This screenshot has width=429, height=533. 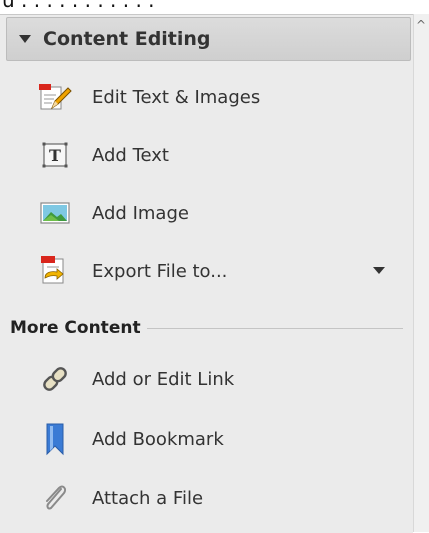 I want to click on add-image-button: Add Image, so click(x=220, y=213).